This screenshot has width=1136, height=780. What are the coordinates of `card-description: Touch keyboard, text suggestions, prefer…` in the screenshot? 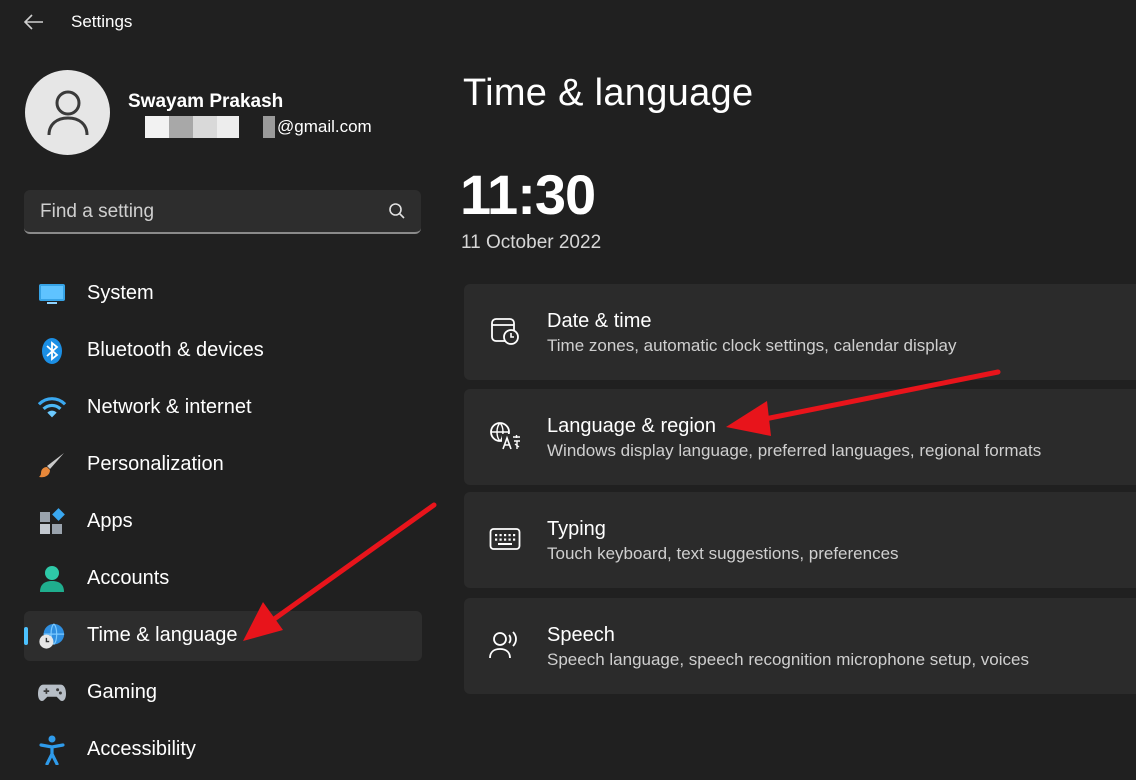 It's located at (723, 553).